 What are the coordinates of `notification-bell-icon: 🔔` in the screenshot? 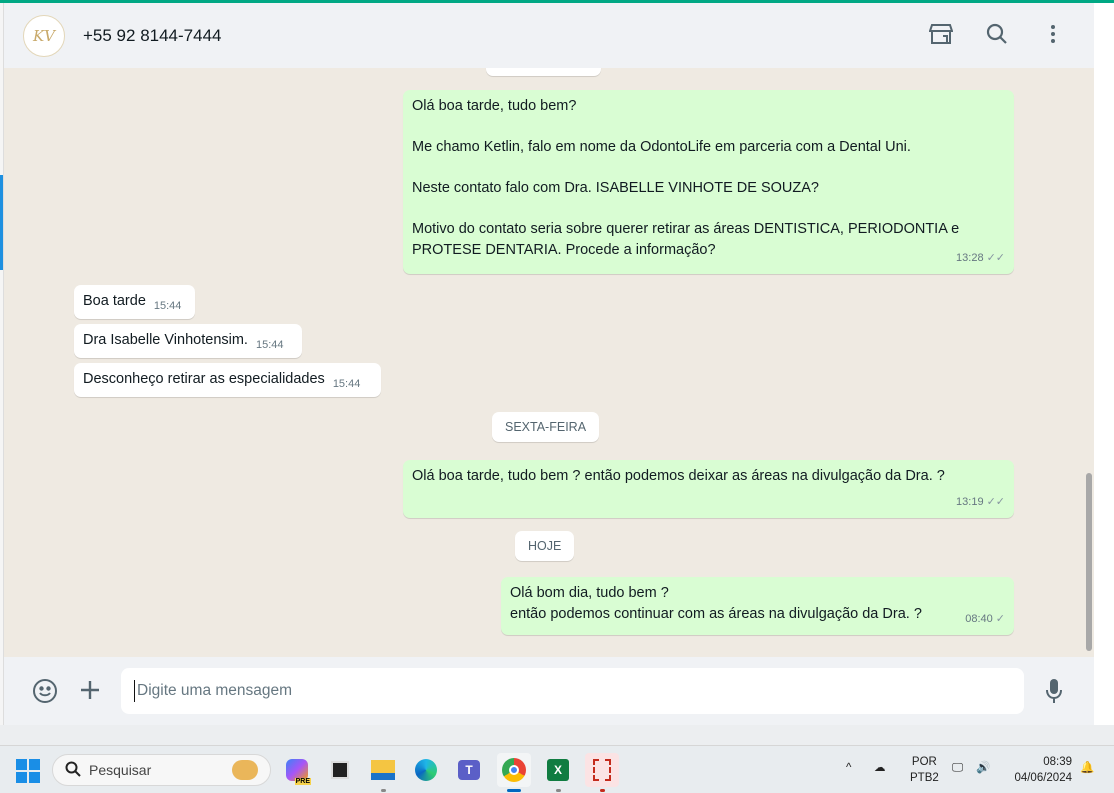 It's located at (1087, 768).